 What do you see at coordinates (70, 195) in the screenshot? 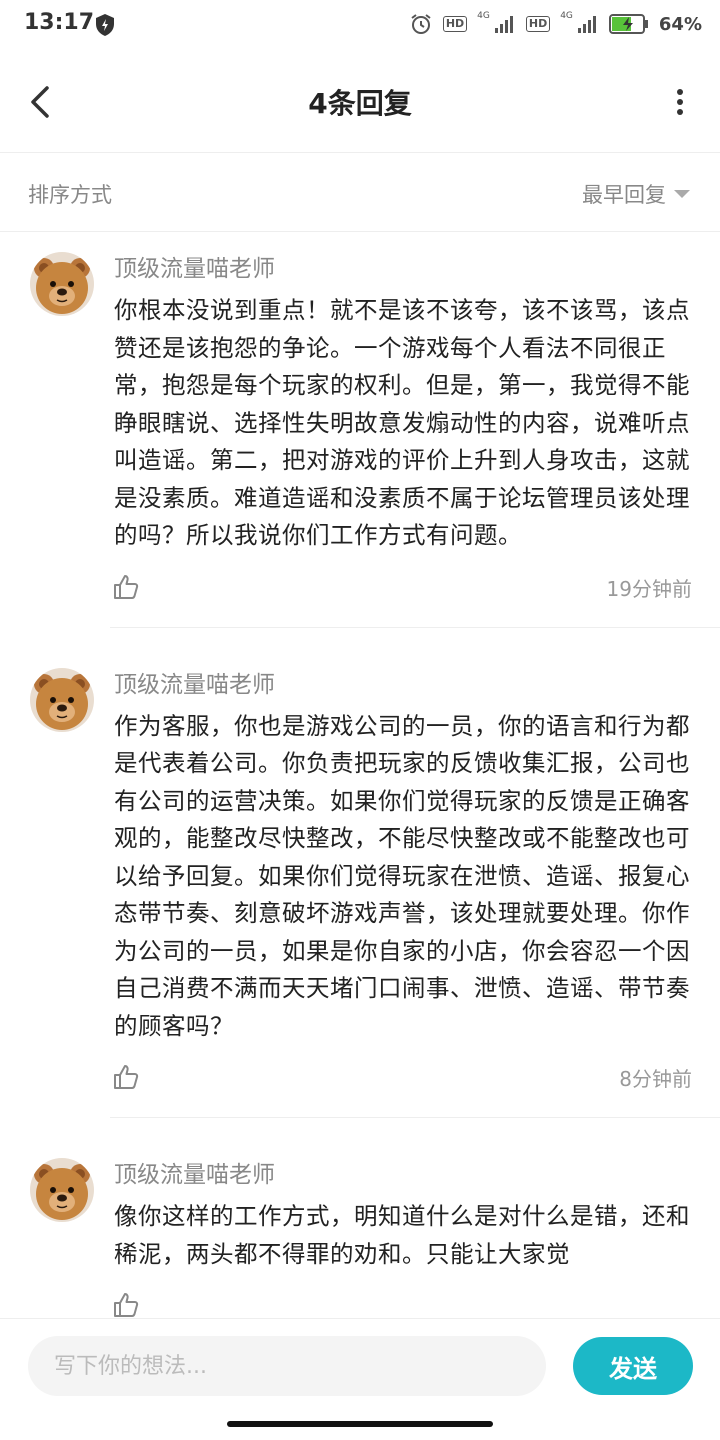
I see `sort-label: 排序方式` at bounding box center [70, 195].